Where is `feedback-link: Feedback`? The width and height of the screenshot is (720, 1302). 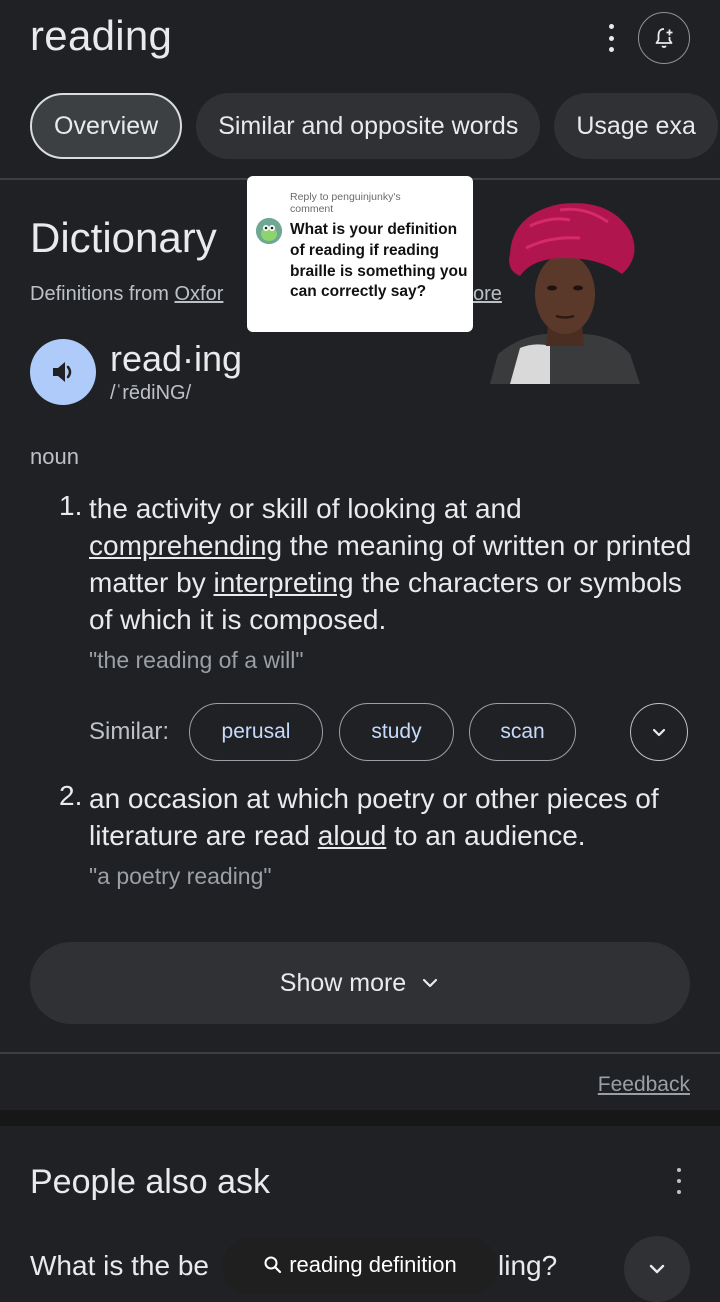
feedback-link: Feedback is located at coordinates (644, 1085).